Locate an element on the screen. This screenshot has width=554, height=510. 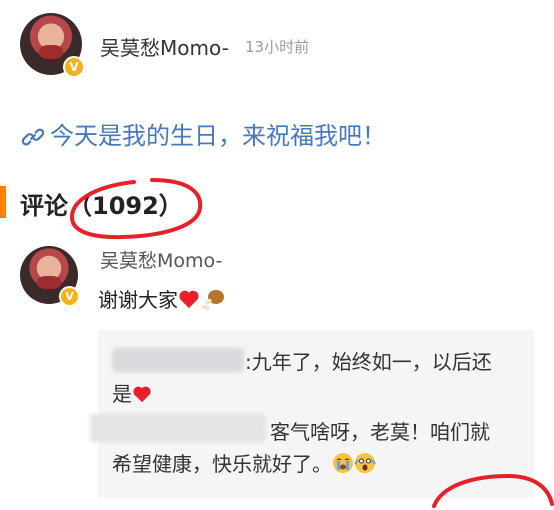
reply-line: 客气啥呀，老莫！咱们就 is located at coordinates (380, 430).